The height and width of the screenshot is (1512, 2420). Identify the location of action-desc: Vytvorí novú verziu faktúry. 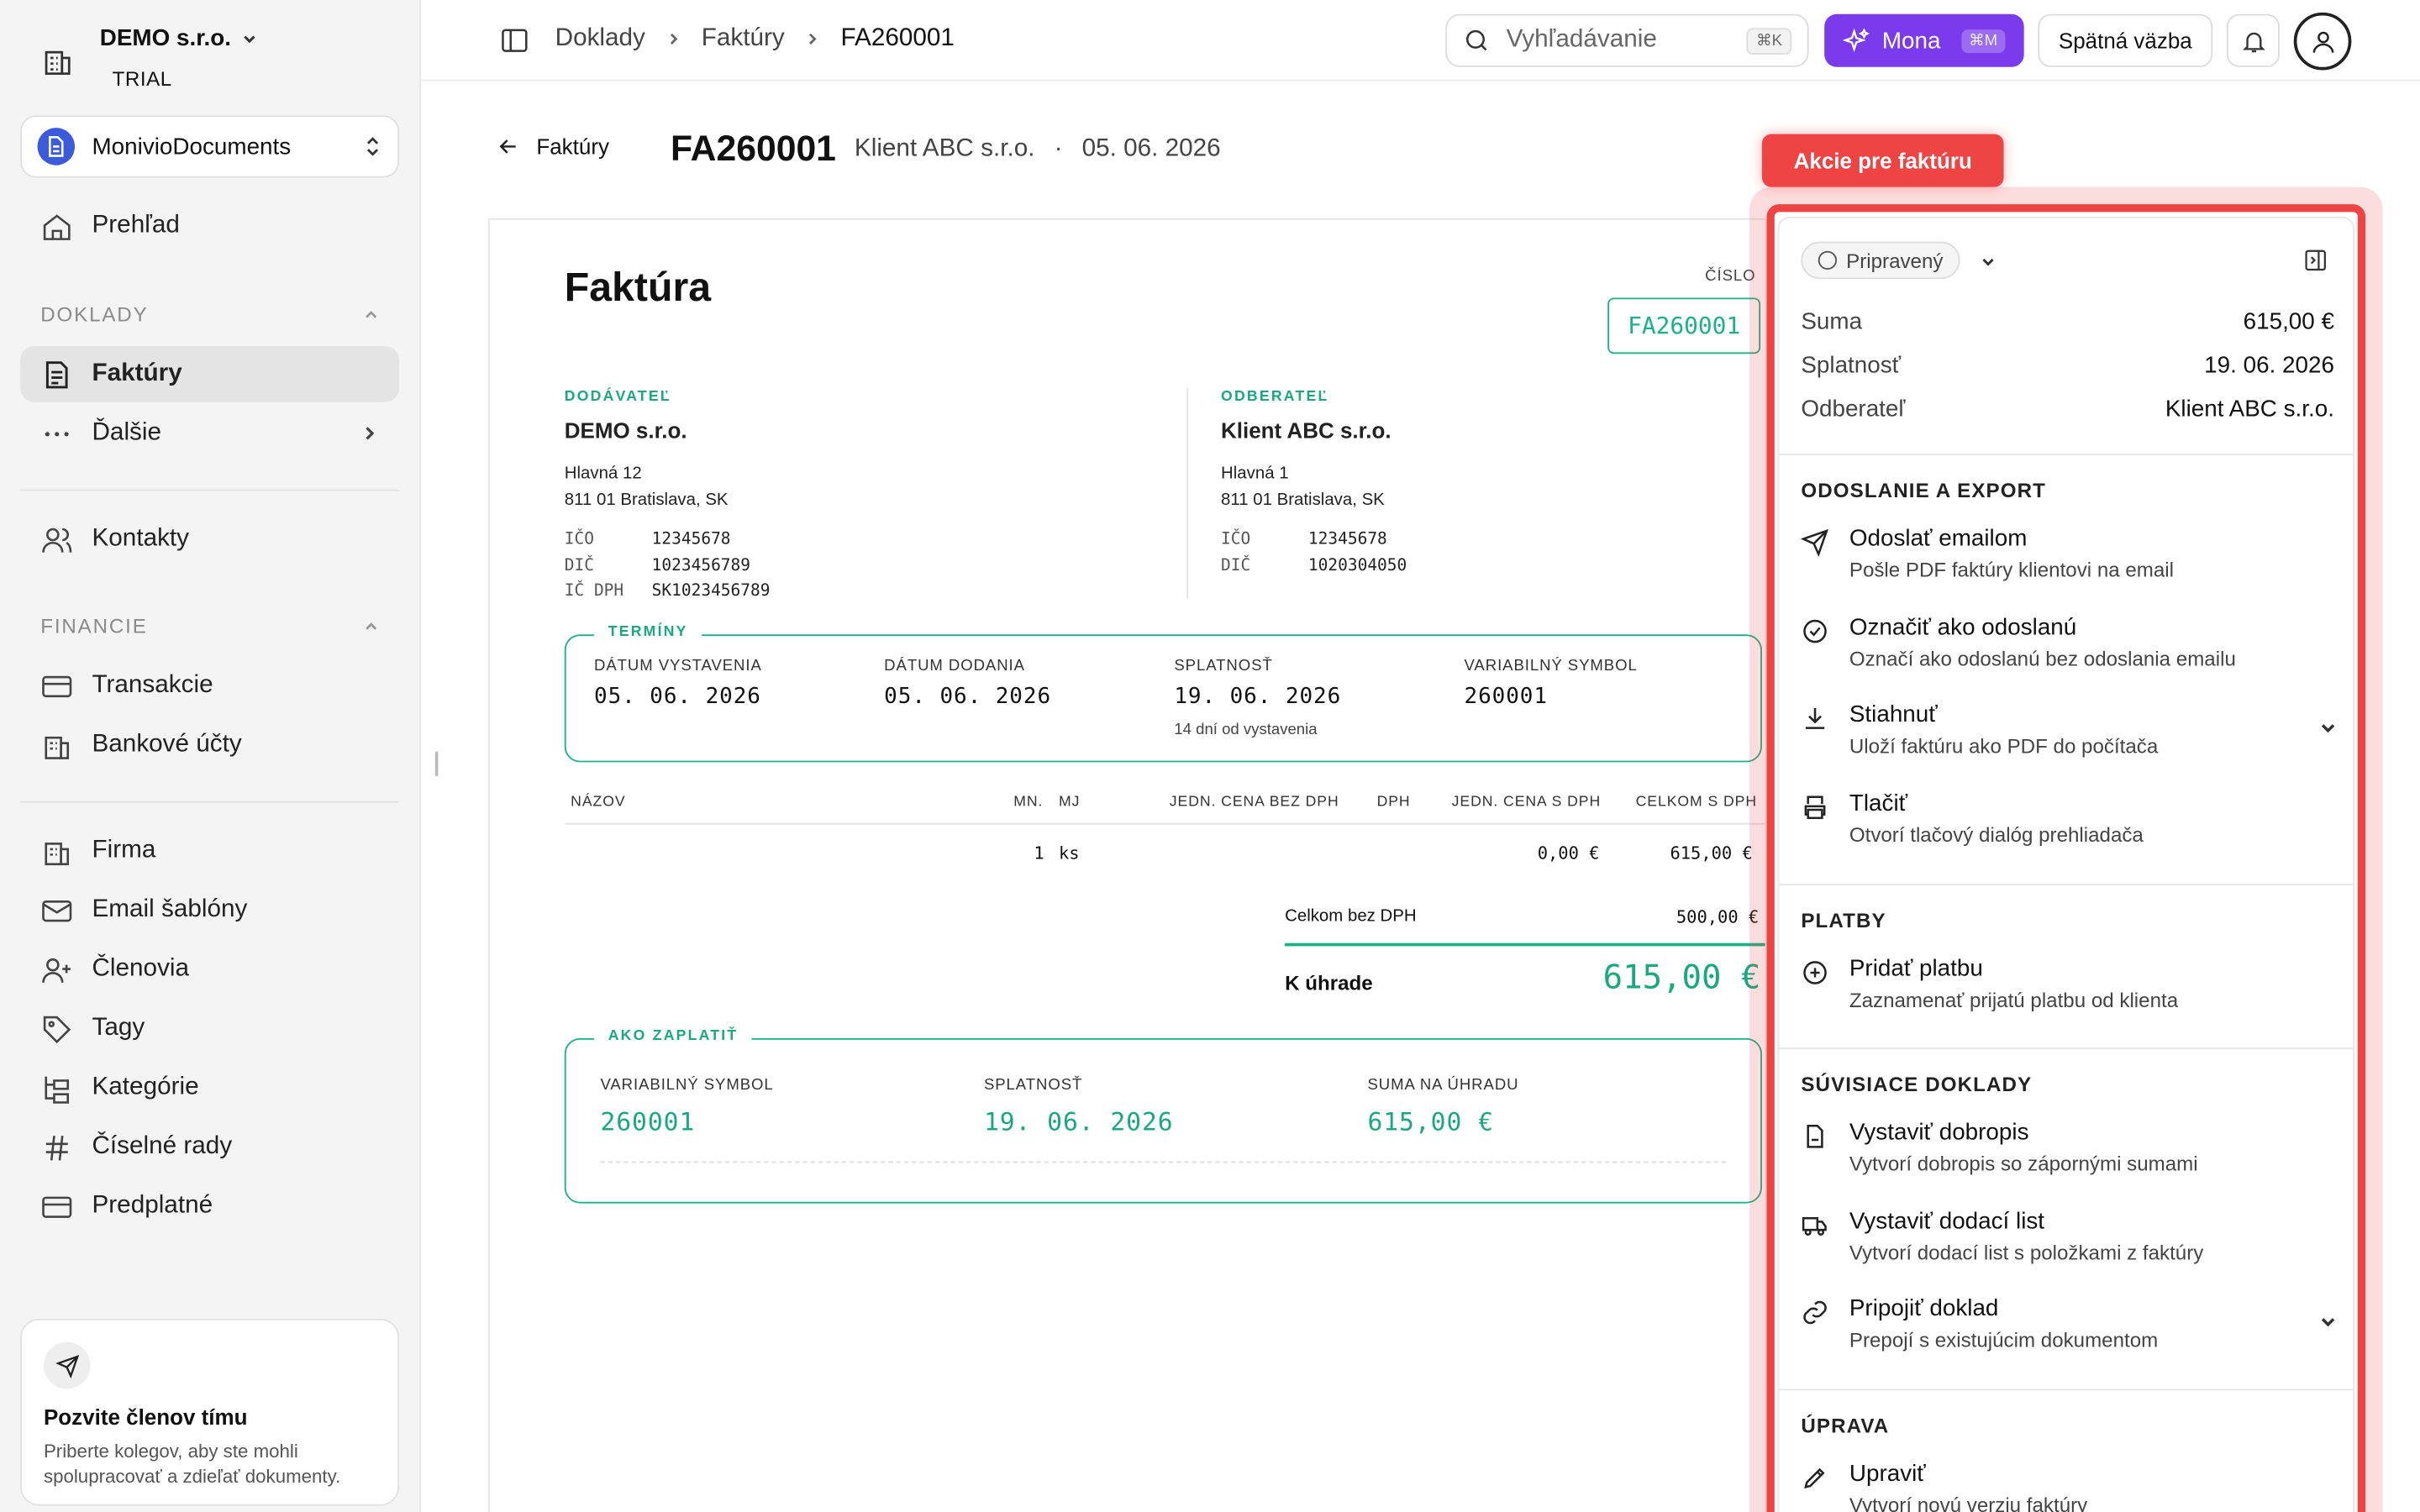
(1969, 1502).